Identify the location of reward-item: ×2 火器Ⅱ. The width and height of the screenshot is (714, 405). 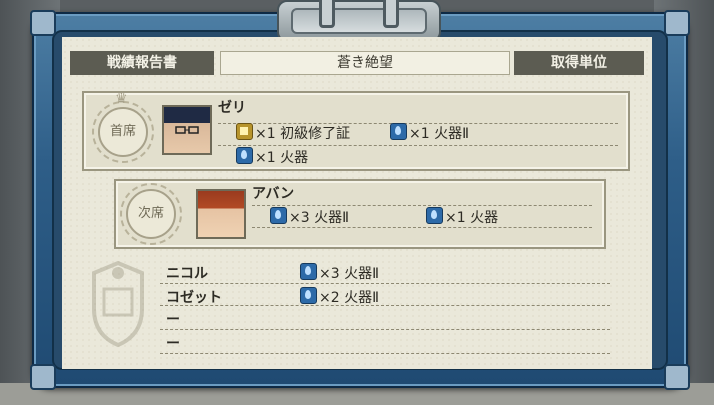
(339, 296).